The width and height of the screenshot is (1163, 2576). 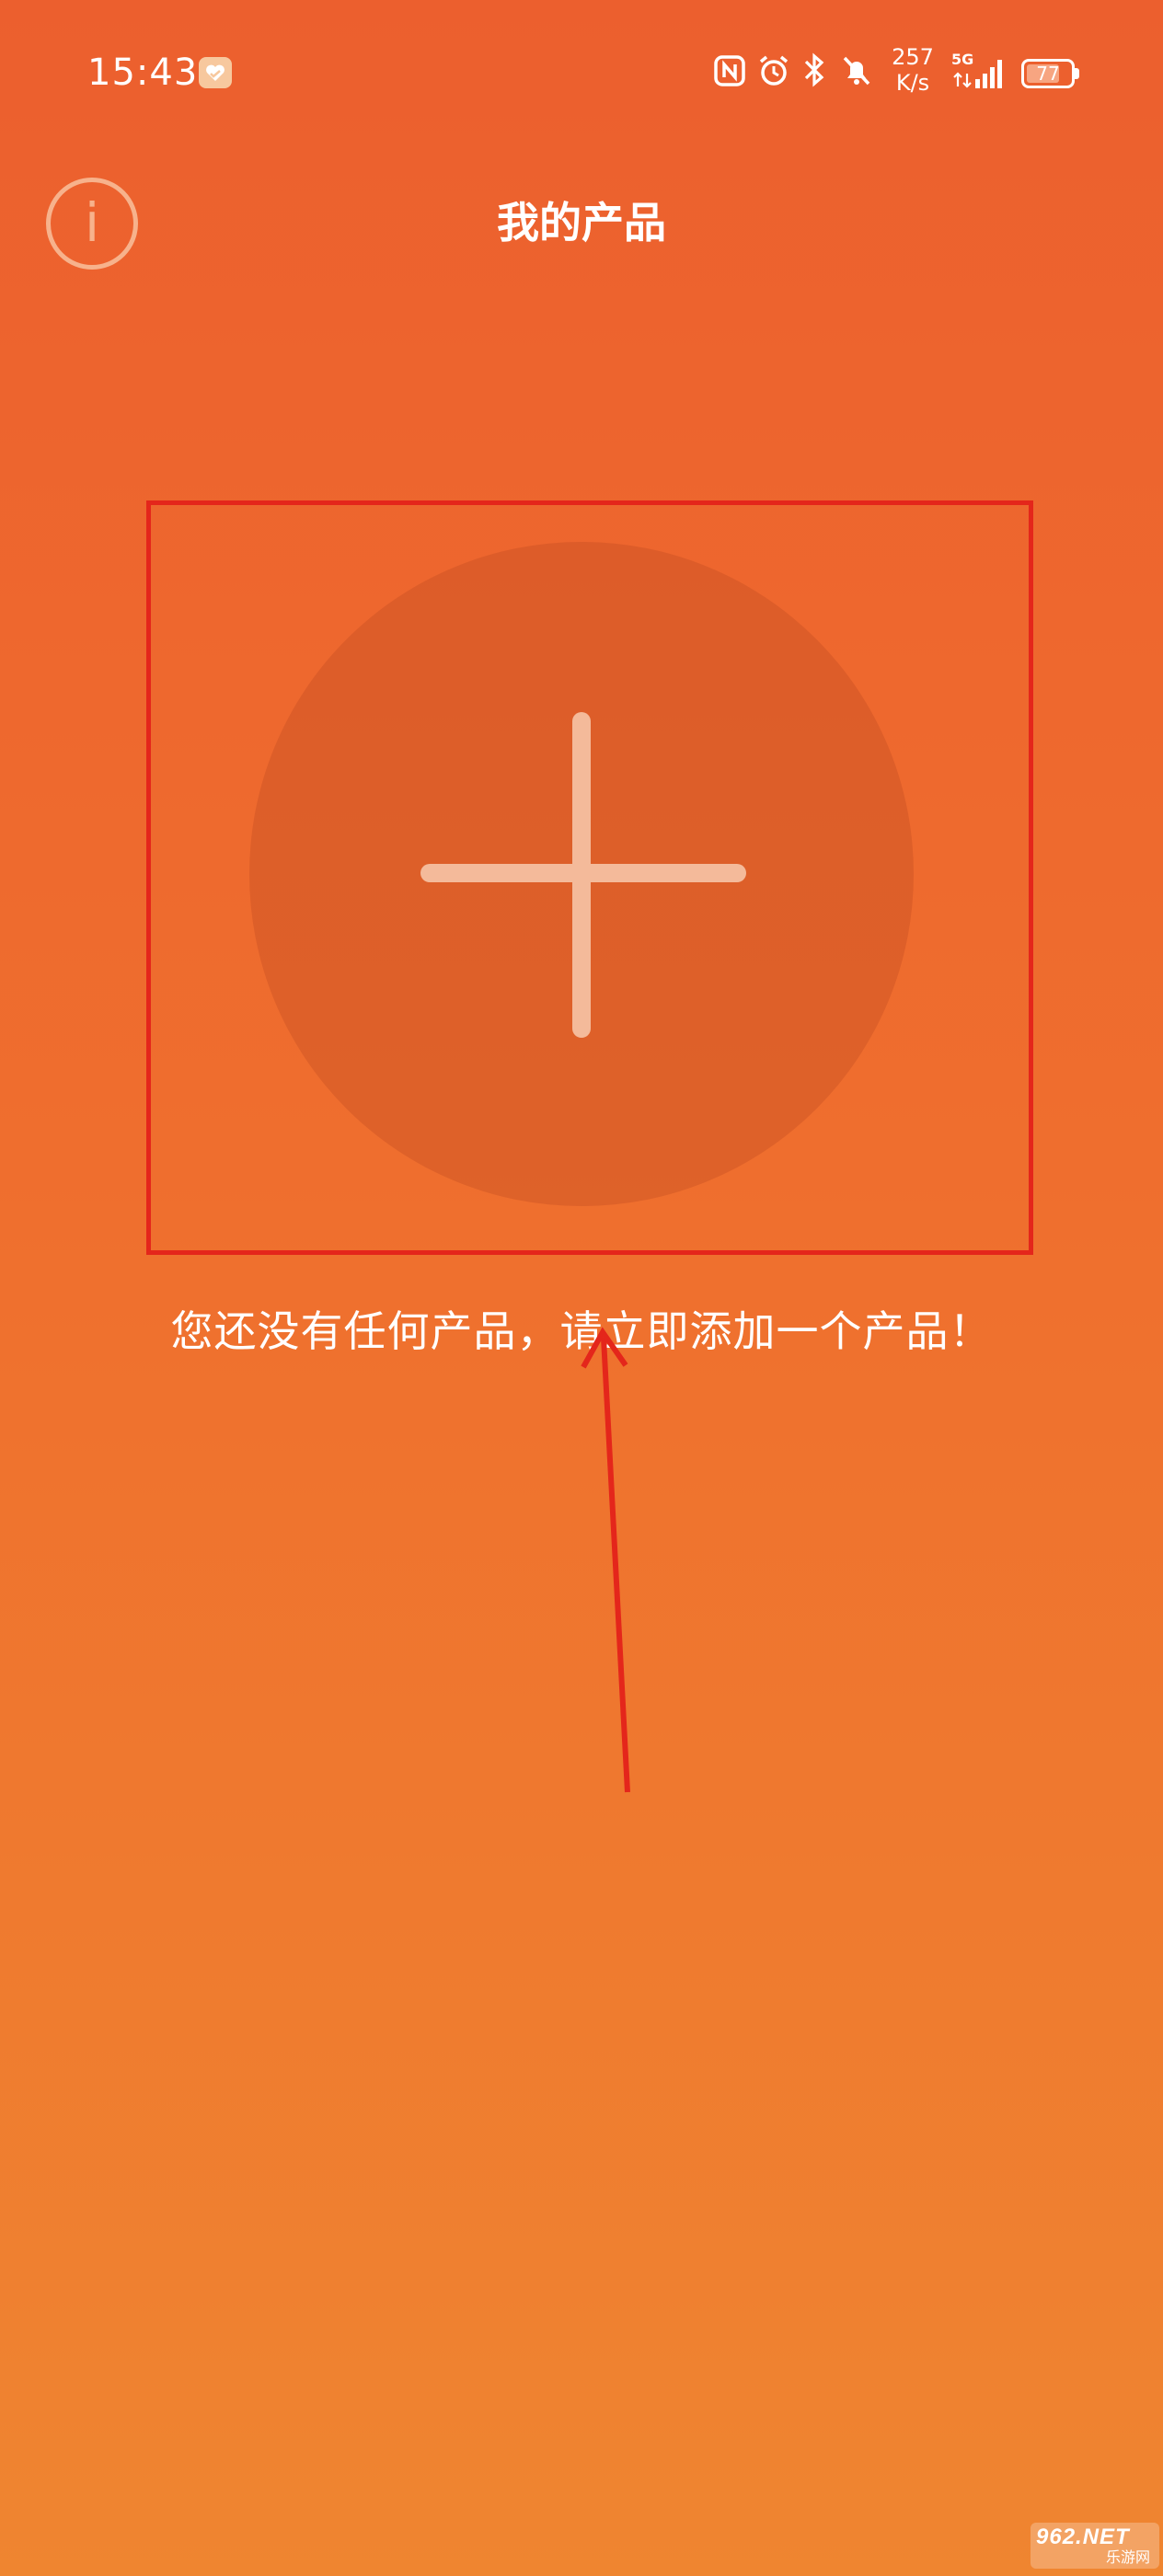 I want to click on page-title: 我的产品, so click(x=581, y=222).